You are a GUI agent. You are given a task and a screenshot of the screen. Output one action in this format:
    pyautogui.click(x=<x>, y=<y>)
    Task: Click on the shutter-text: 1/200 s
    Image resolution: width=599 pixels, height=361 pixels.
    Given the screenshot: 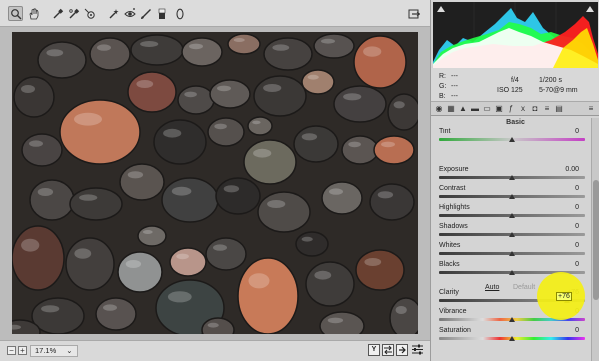 What is the action you would take?
    pyautogui.click(x=550, y=80)
    